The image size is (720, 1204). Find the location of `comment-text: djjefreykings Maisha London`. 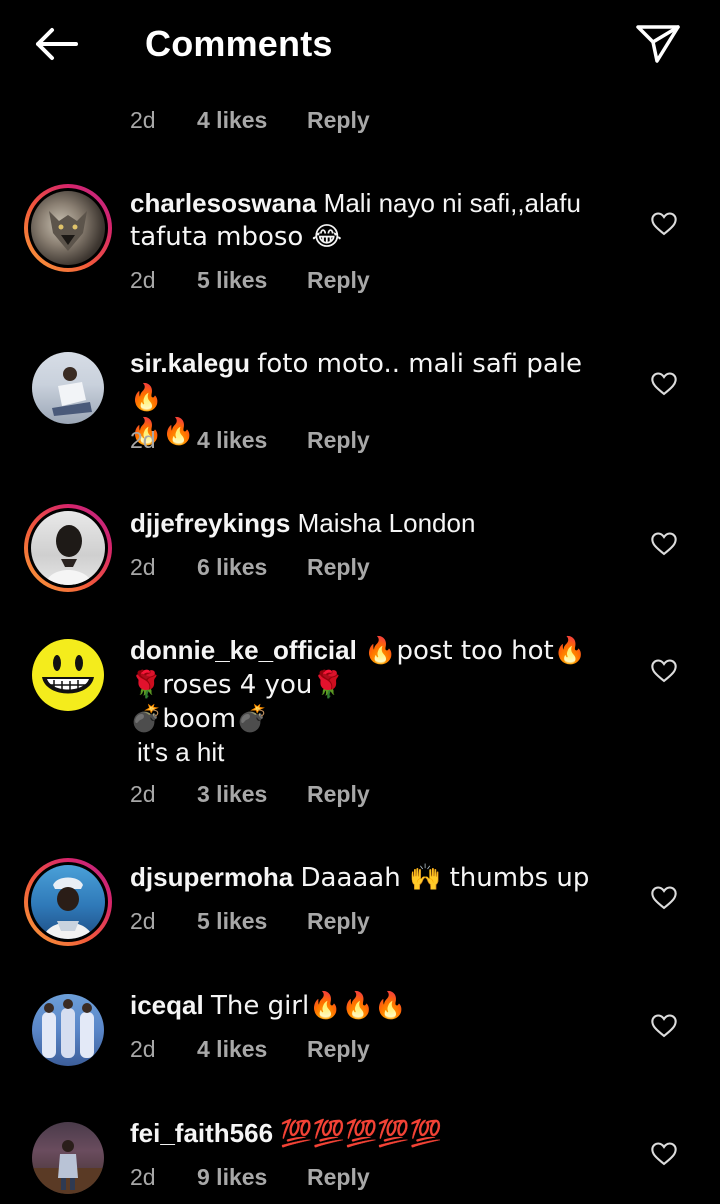

comment-text: djjefreykings Maisha London is located at coordinates (375, 523).